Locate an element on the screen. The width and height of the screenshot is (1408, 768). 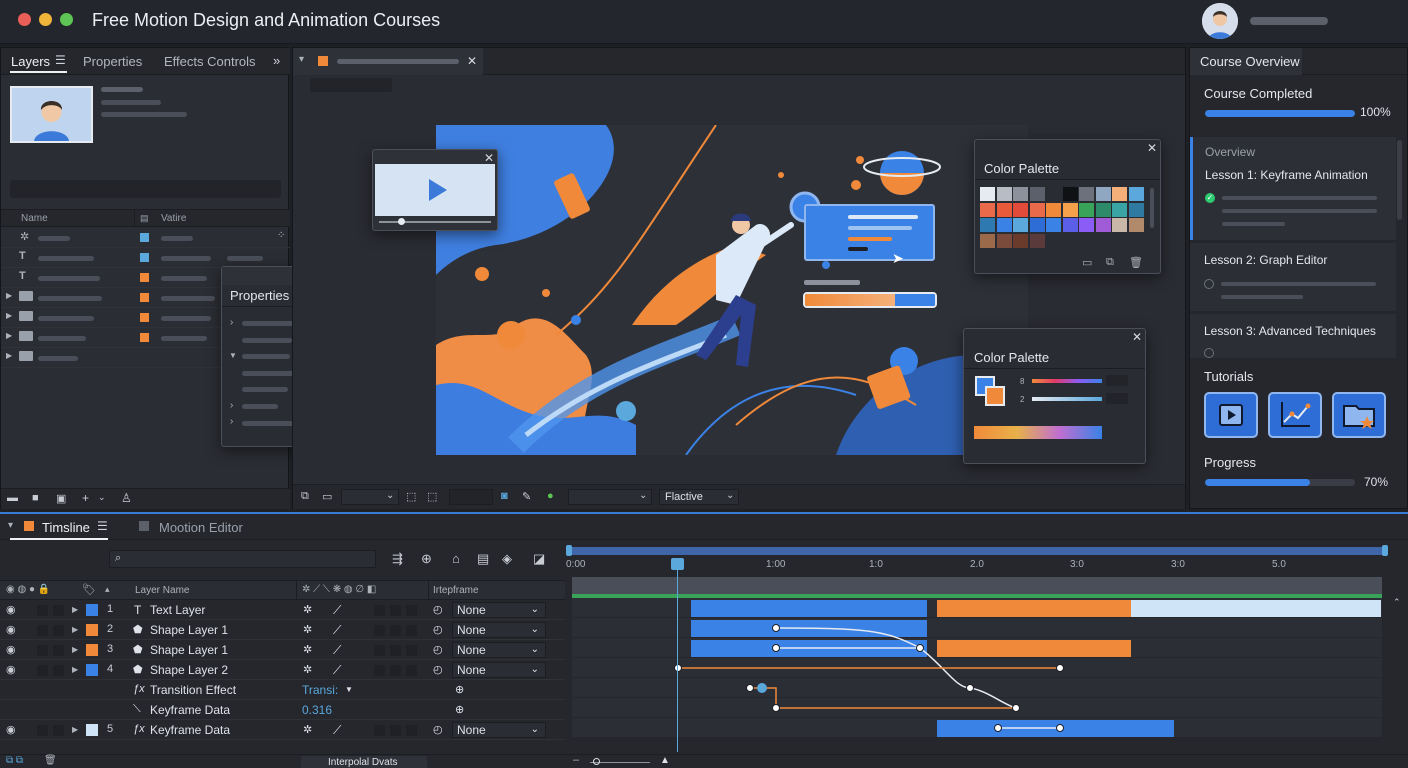
render-icon: ⧉ ⧉ is located at coordinates (14, 760).